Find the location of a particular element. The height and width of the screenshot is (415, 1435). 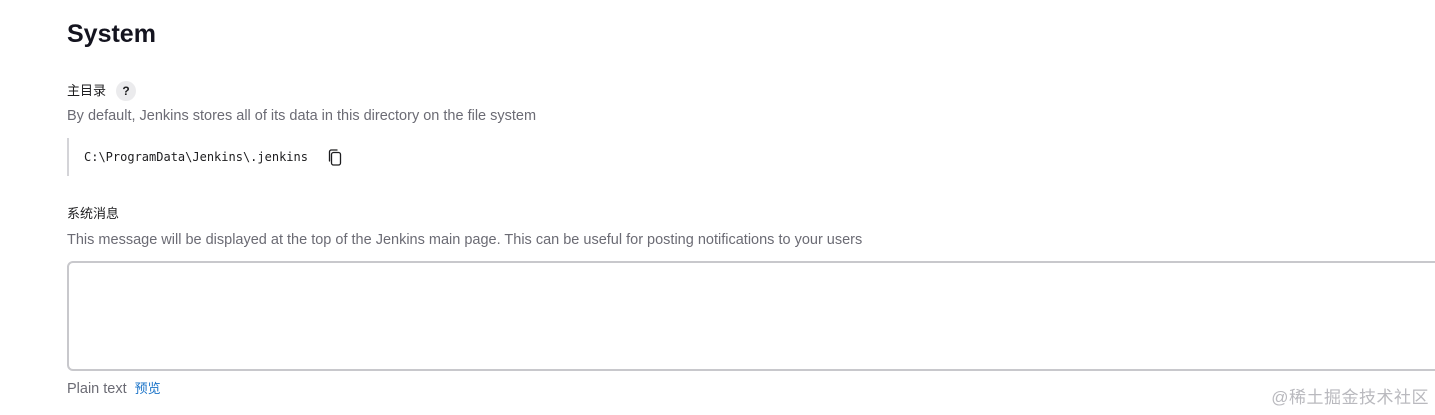

home-directory-label-row: 主目录 ? is located at coordinates (102, 91).